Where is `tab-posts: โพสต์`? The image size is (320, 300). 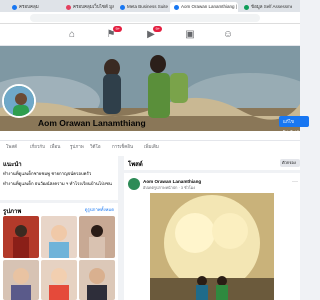 tab-posts: โพสต์ is located at coordinates (11, 146).